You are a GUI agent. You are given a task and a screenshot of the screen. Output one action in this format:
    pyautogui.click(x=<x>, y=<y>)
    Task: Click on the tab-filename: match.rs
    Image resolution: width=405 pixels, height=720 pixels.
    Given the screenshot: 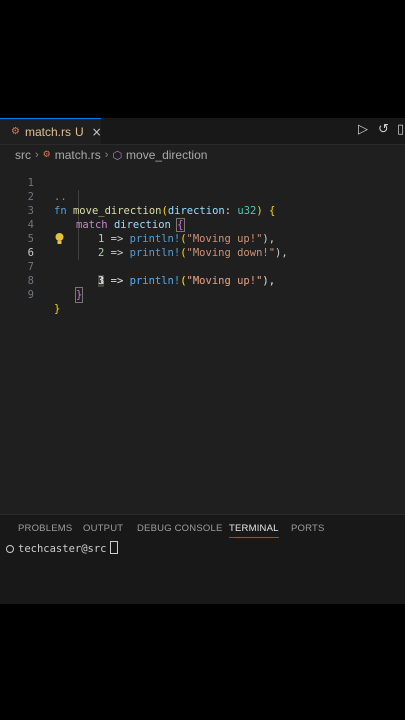 What is the action you would take?
    pyautogui.click(x=47, y=131)
    